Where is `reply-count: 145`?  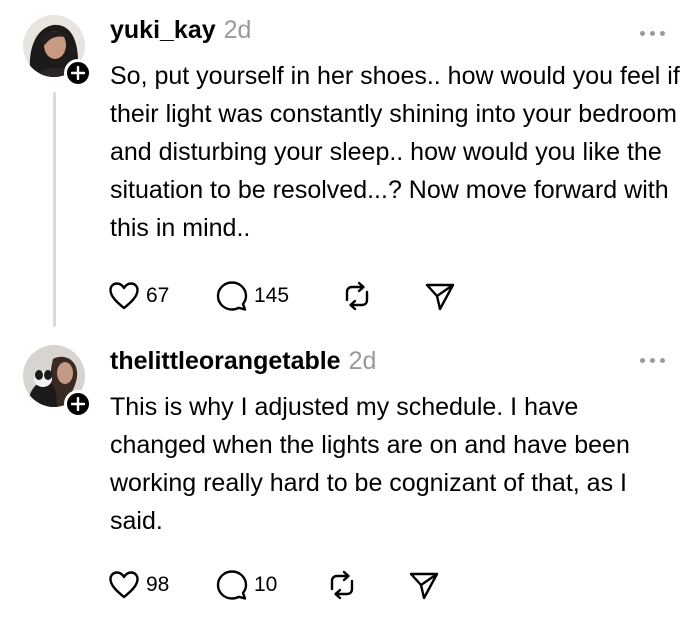
reply-count: 145 is located at coordinates (272, 295).